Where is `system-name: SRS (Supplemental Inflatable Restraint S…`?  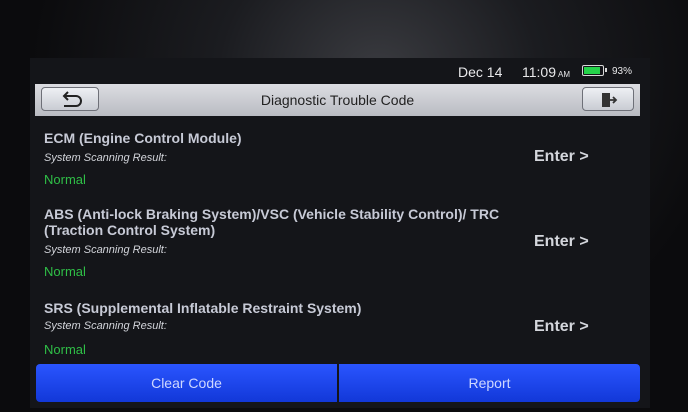
system-name: SRS (Supplemental Inflatable Restraint S… is located at coordinates (203, 308).